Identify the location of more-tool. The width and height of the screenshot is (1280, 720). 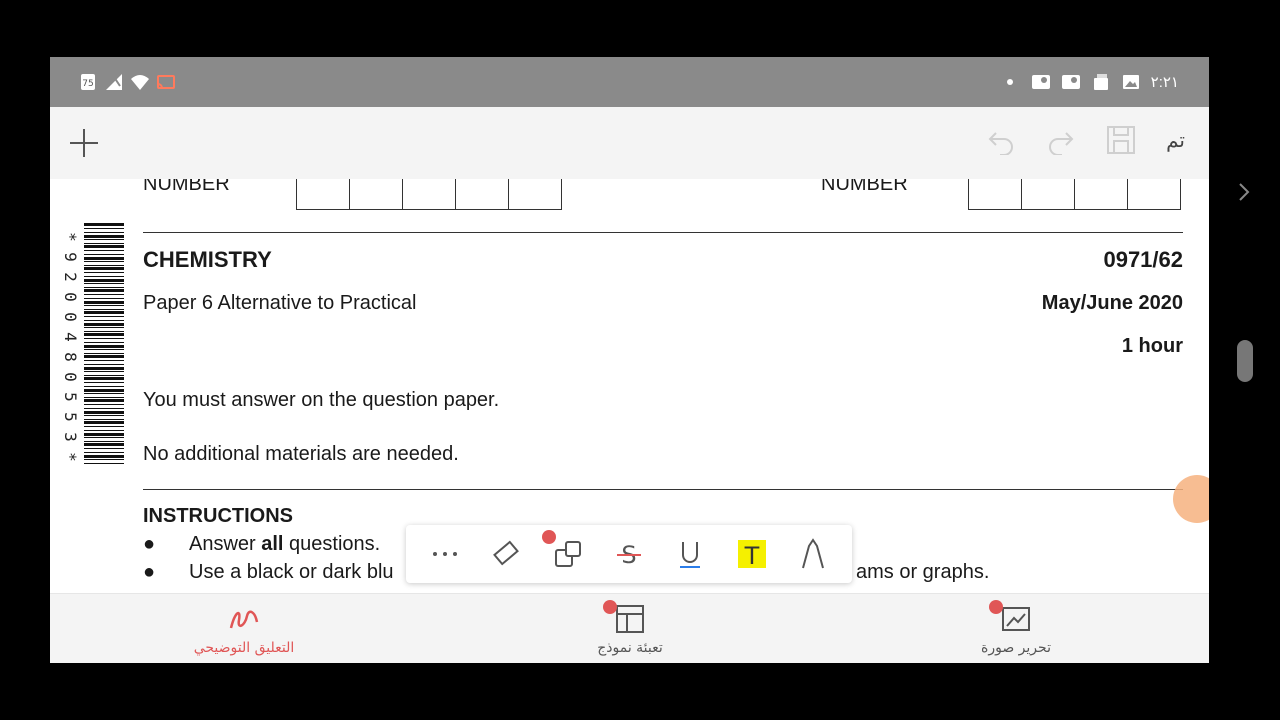
(445, 554).